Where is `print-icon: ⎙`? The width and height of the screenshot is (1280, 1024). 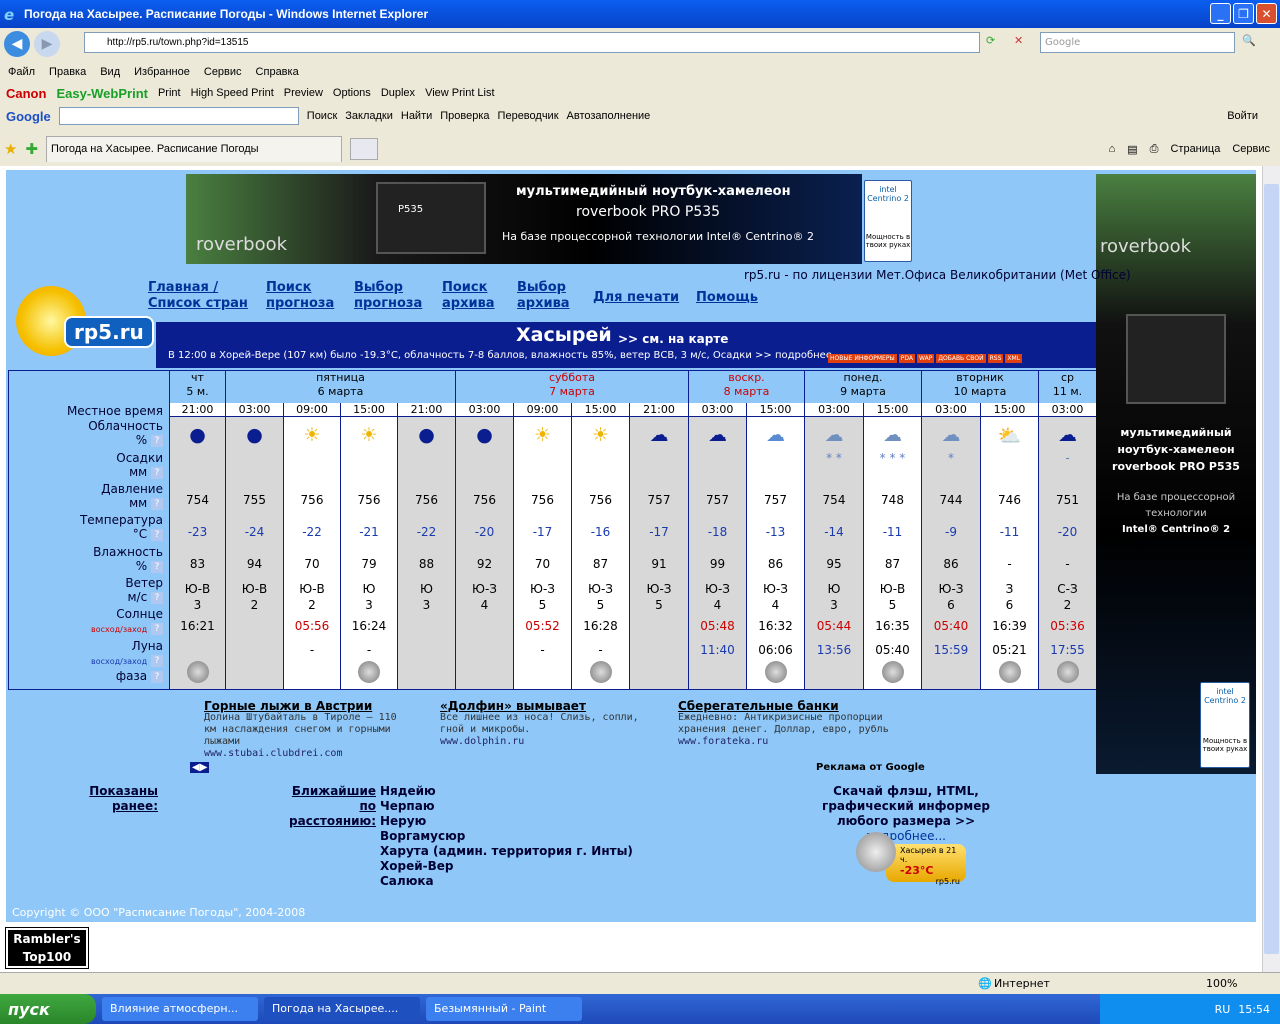 print-icon: ⎙ is located at coordinates (1154, 149).